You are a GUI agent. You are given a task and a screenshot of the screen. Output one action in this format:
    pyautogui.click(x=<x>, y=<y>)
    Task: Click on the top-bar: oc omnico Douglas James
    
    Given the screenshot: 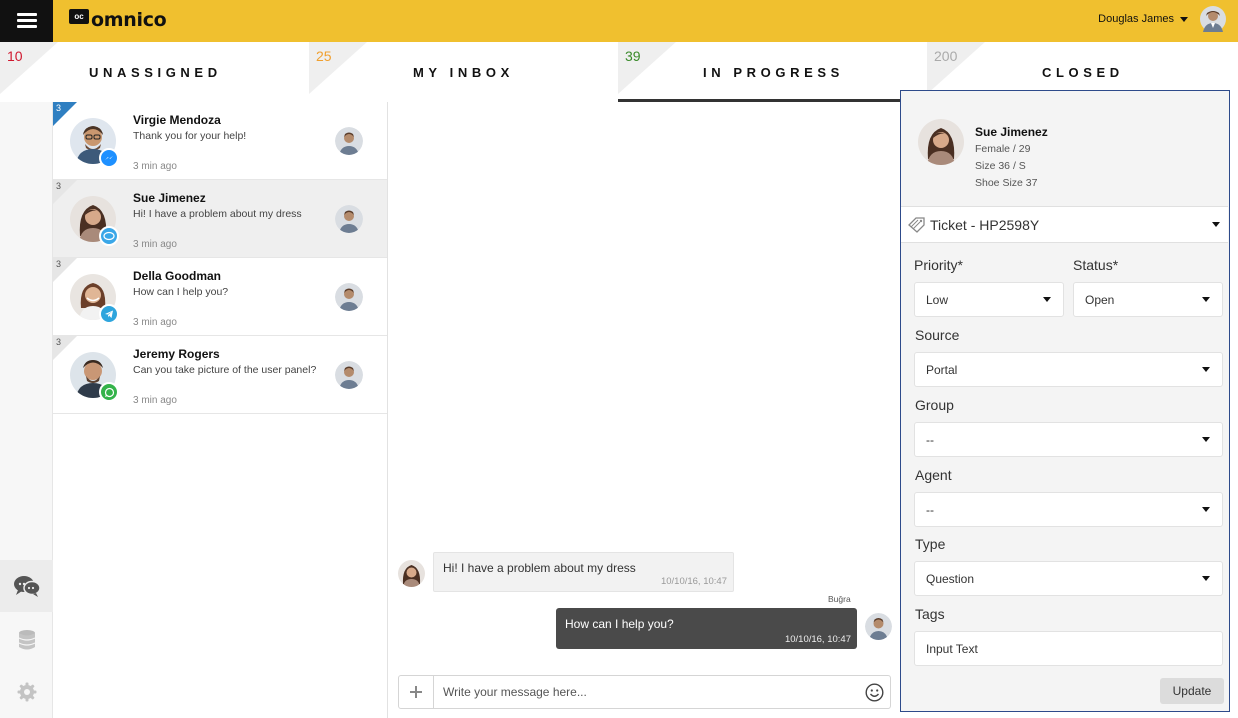 What is the action you would take?
    pyautogui.click(x=619, y=21)
    